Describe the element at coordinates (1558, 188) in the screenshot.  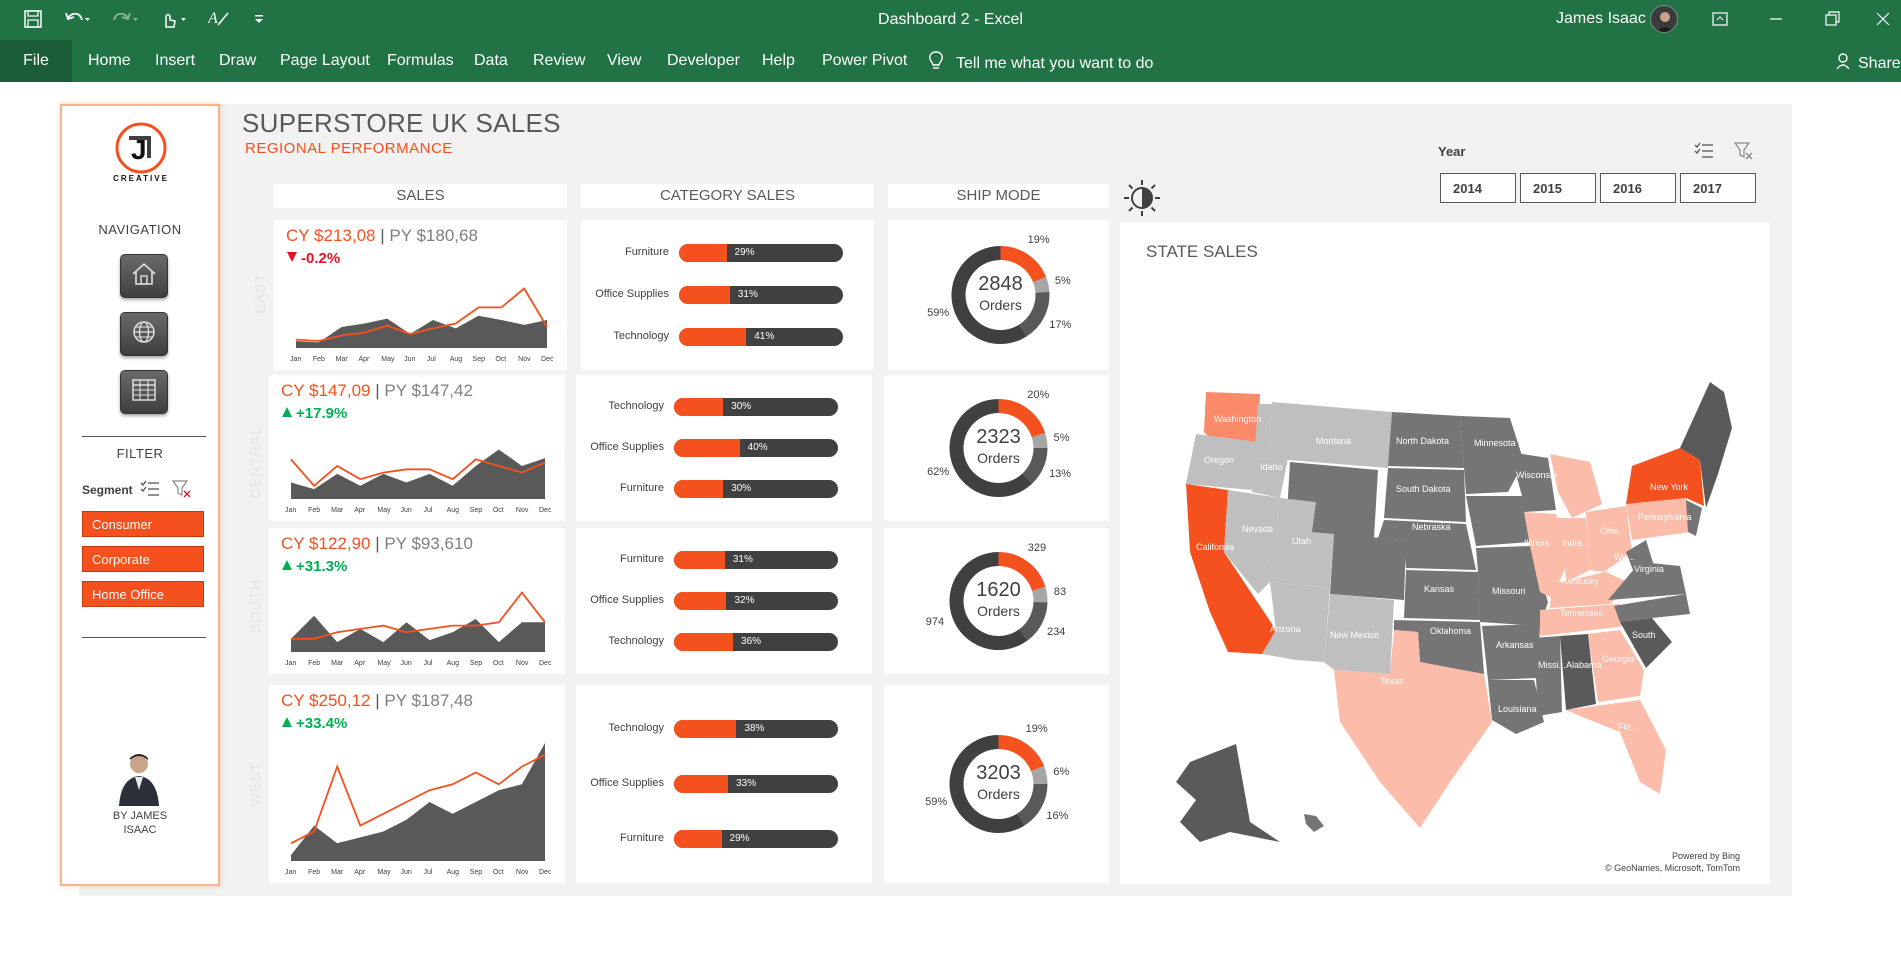
I see `year-2015-button: 2015` at that location.